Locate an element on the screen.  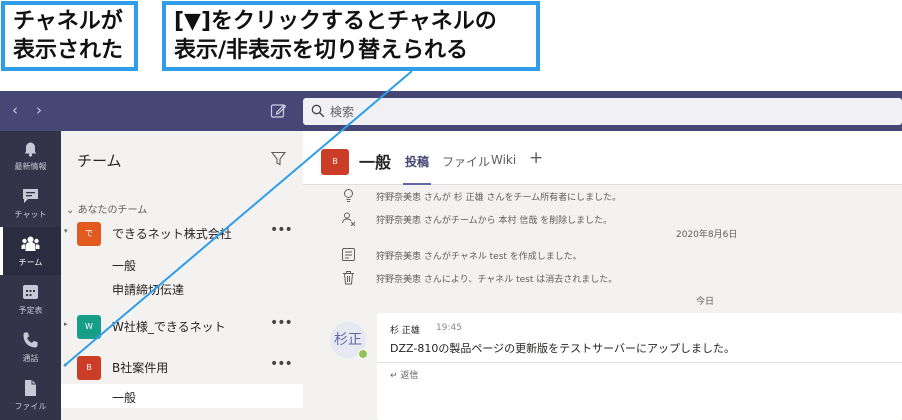
system-message: 狩野奈美恵 さんがチームから 本村 信哉 を削除しました。 is located at coordinates (602, 219).